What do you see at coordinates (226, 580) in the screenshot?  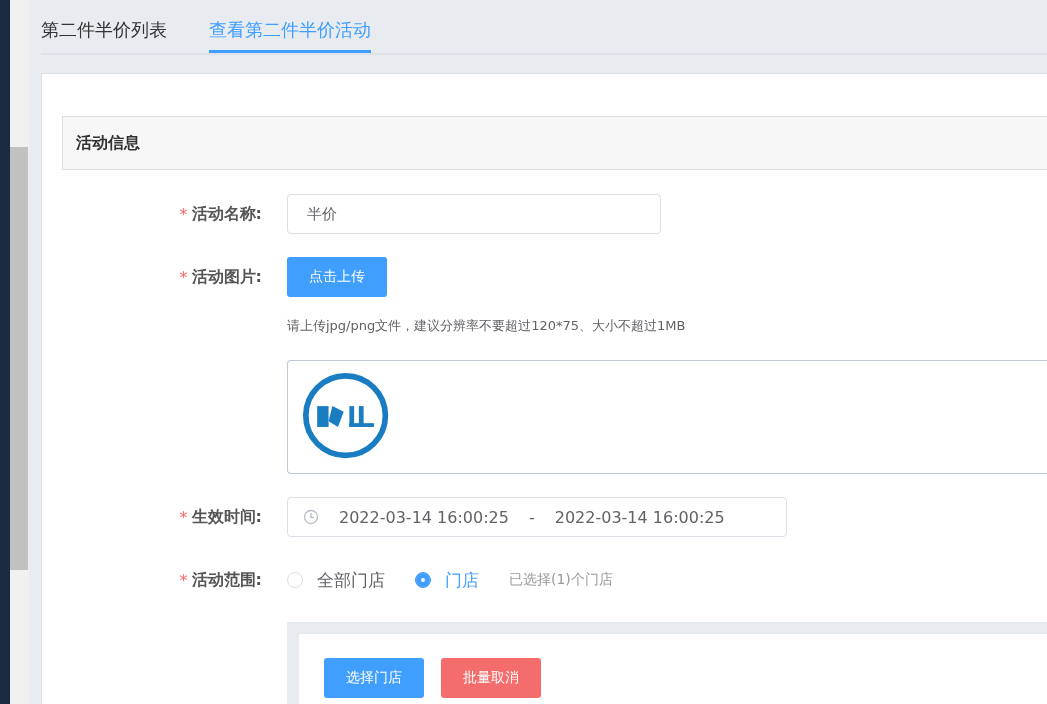 I see `field-label: 活动范围:` at bounding box center [226, 580].